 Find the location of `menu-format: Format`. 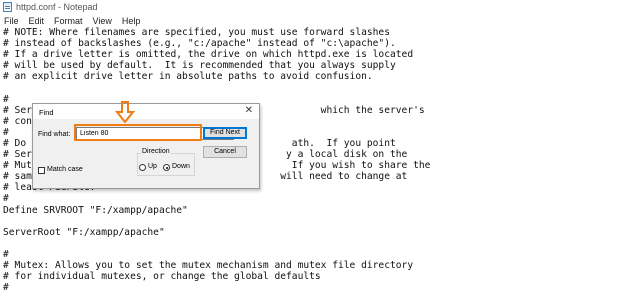

menu-format: Format is located at coordinates (68, 21).